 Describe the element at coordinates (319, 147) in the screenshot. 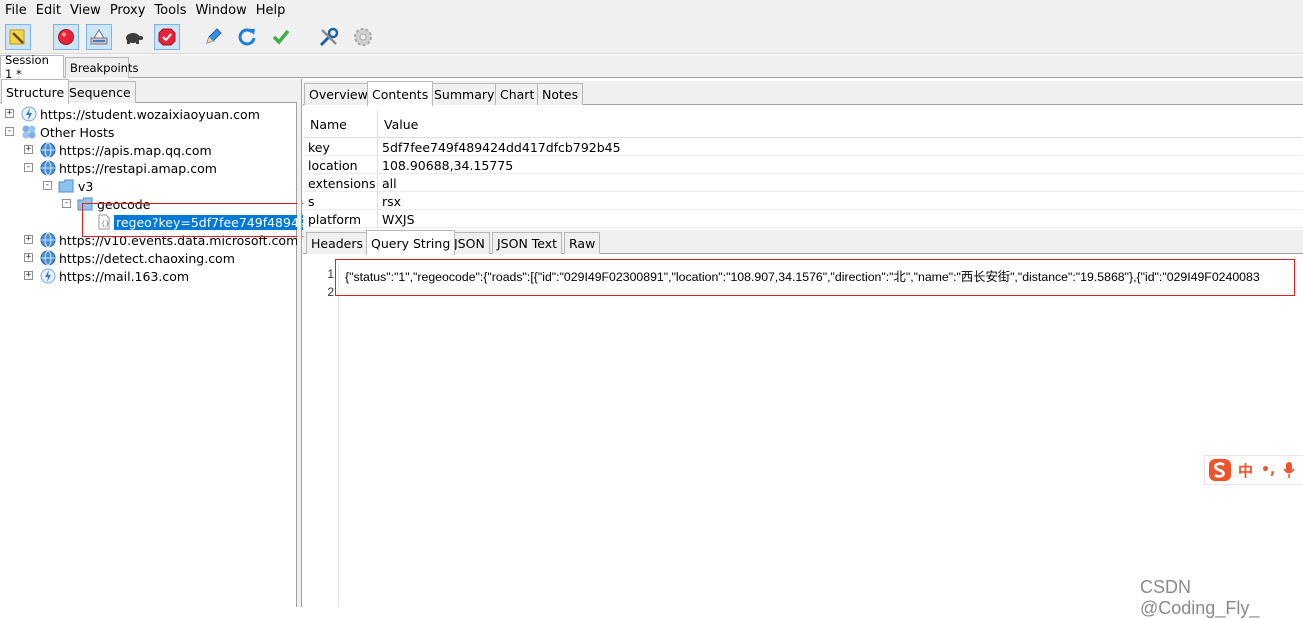

I see `row-name: key` at that location.